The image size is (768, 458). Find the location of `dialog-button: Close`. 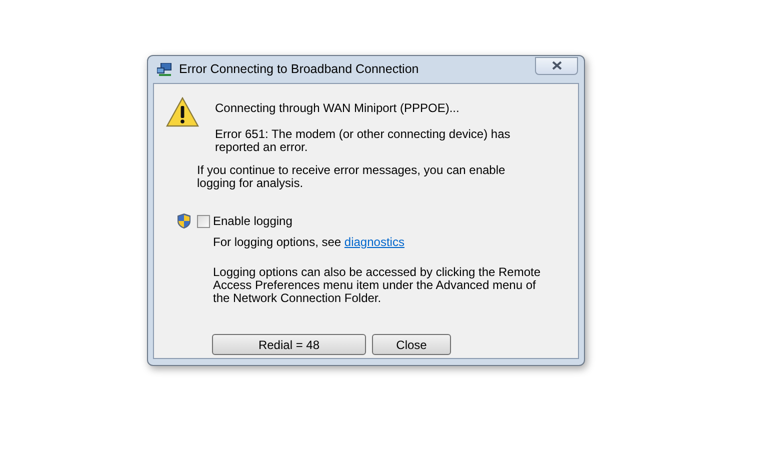

dialog-button: Close is located at coordinates (411, 344).